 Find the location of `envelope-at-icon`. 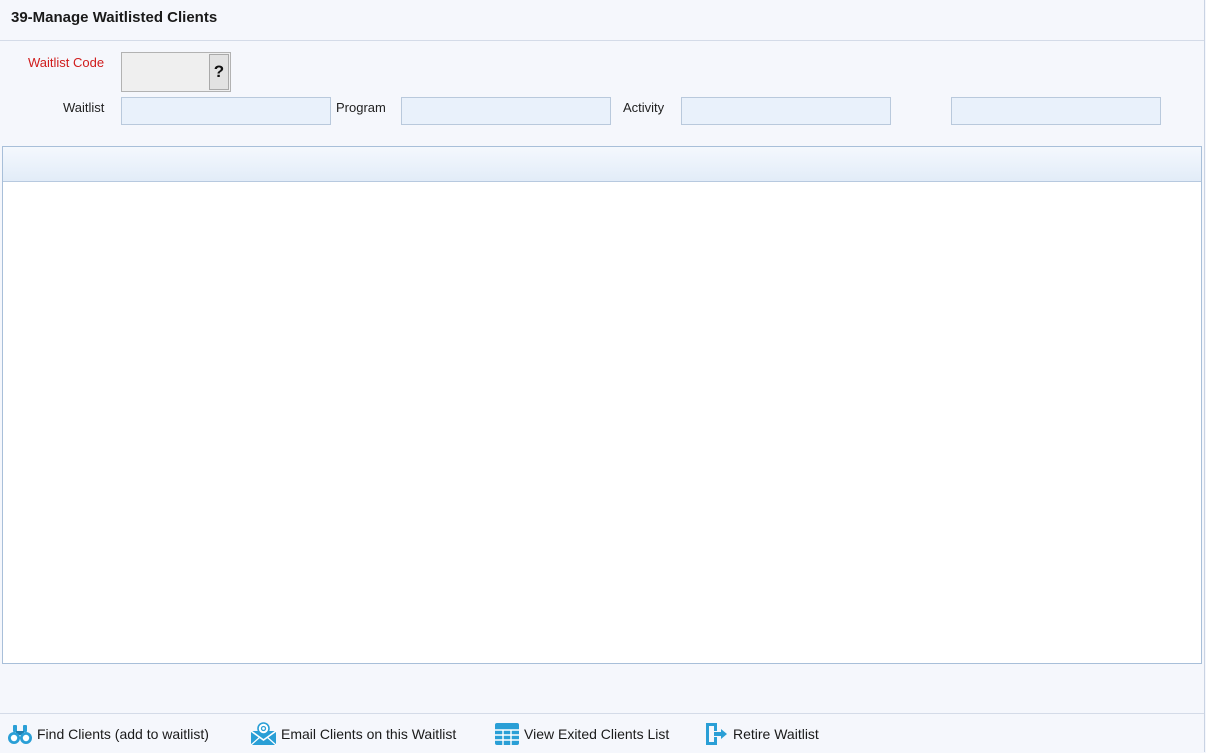

envelope-at-icon is located at coordinates (263, 734).